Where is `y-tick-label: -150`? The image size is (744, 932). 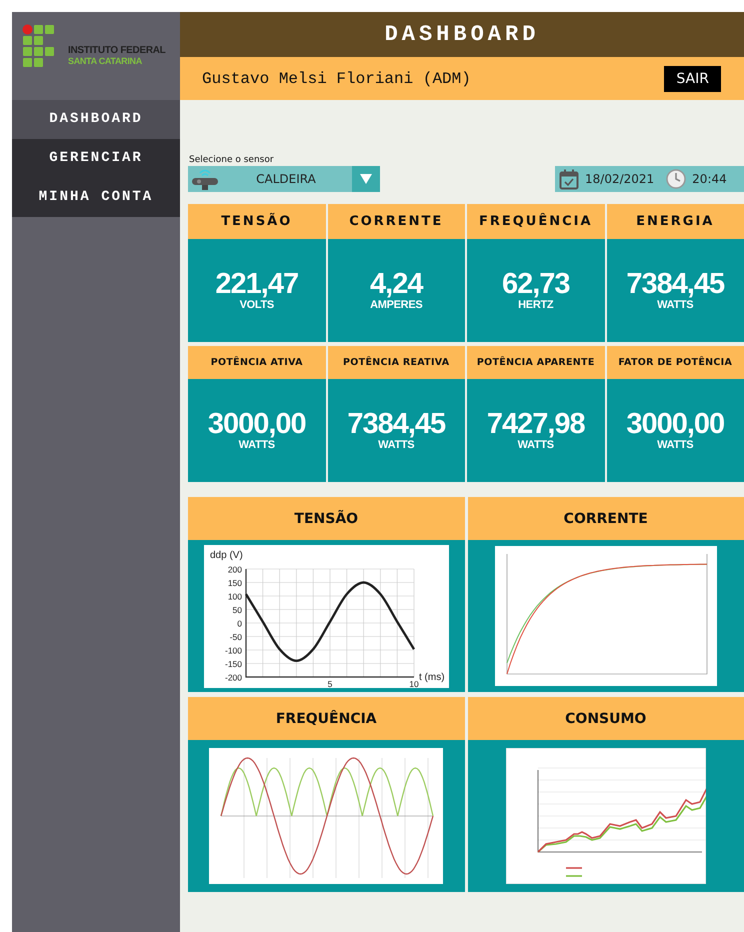
y-tick-label: -150 is located at coordinates (233, 663).